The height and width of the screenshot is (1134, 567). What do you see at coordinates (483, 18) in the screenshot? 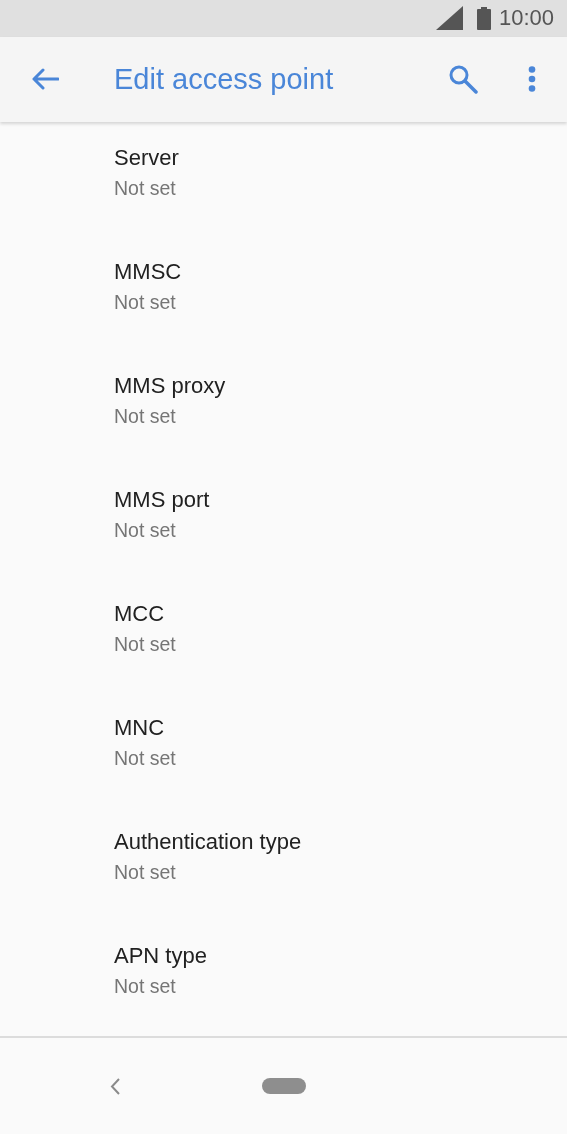
I see `battery-icon` at bounding box center [483, 18].